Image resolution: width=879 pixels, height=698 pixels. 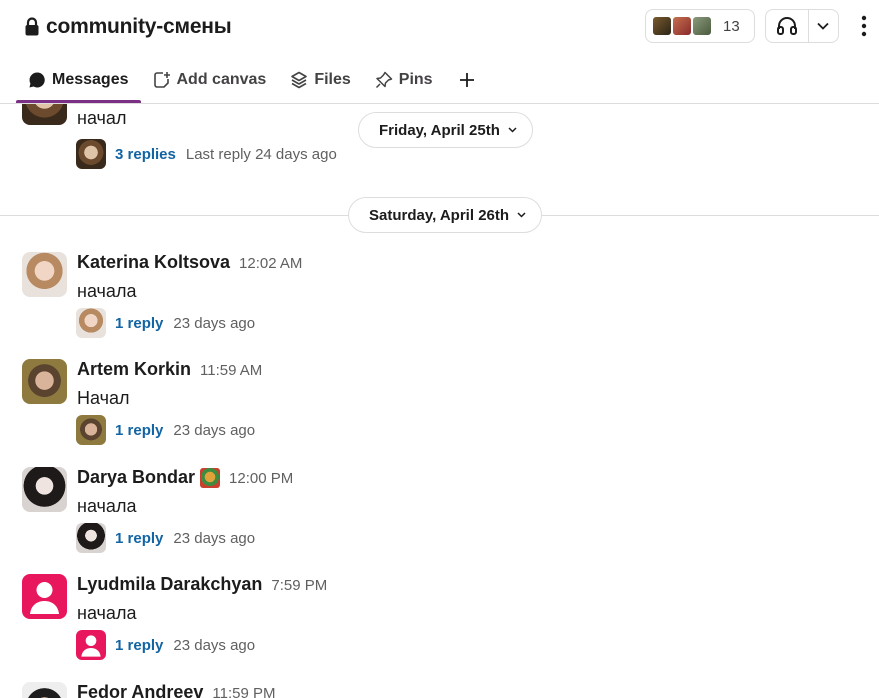 What do you see at coordinates (261, 478) in the screenshot?
I see `message-time: 12:00 PM` at bounding box center [261, 478].